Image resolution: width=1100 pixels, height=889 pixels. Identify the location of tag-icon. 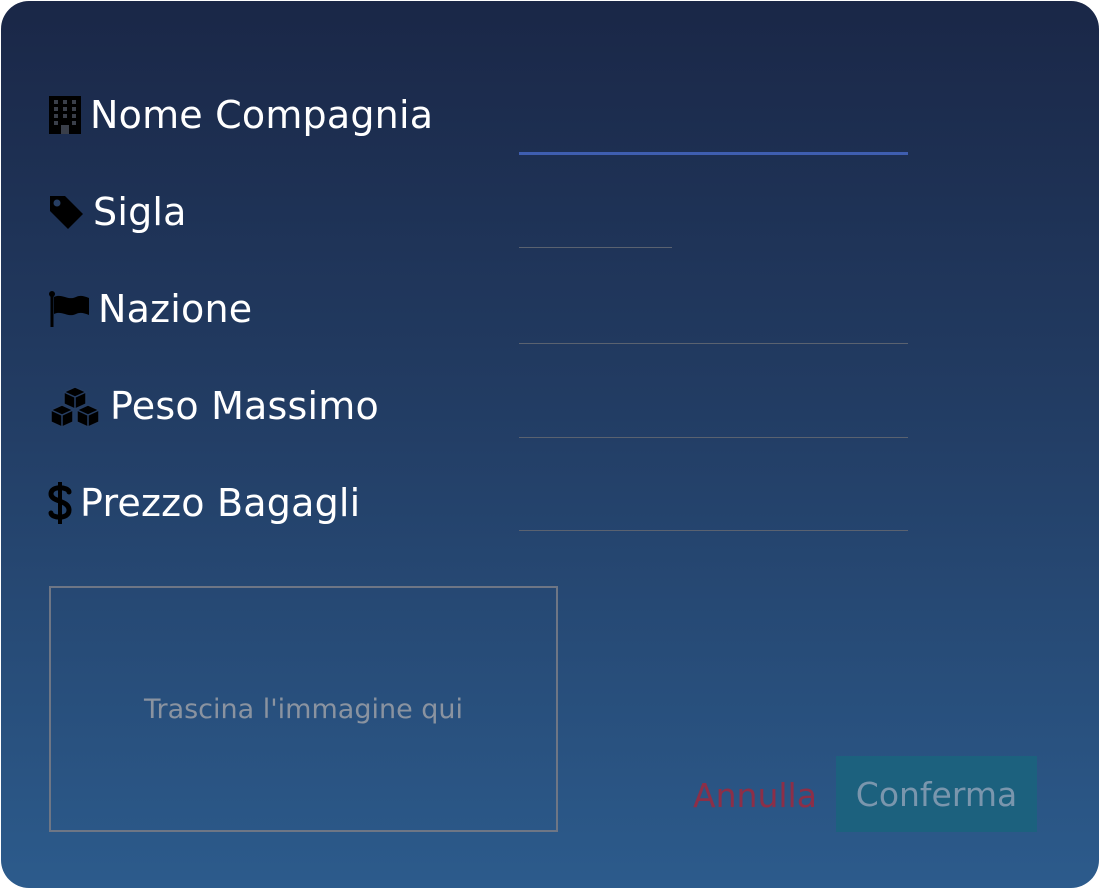
(66, 212).